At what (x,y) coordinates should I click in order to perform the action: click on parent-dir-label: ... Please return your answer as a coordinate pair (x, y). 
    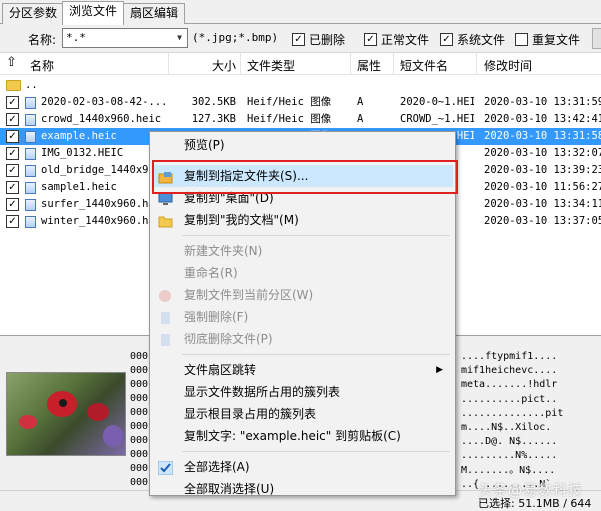
    Looking at the image, I should click on (31, 85).